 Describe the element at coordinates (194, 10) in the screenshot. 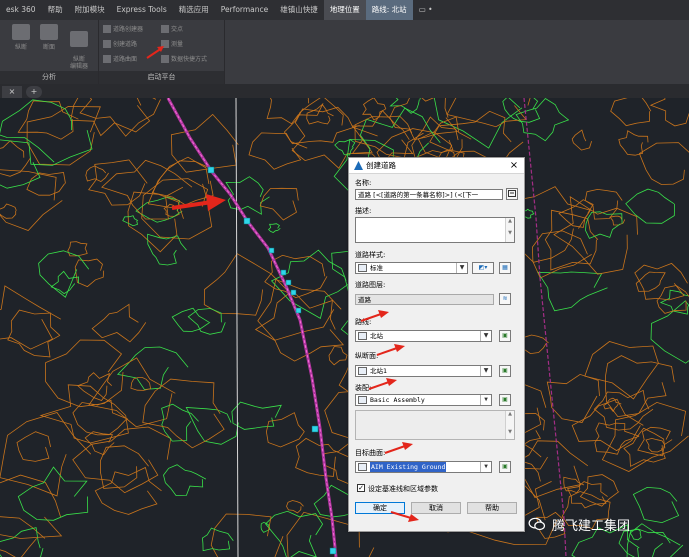

I see `tab-featured-apps: 精选应用` at that location.